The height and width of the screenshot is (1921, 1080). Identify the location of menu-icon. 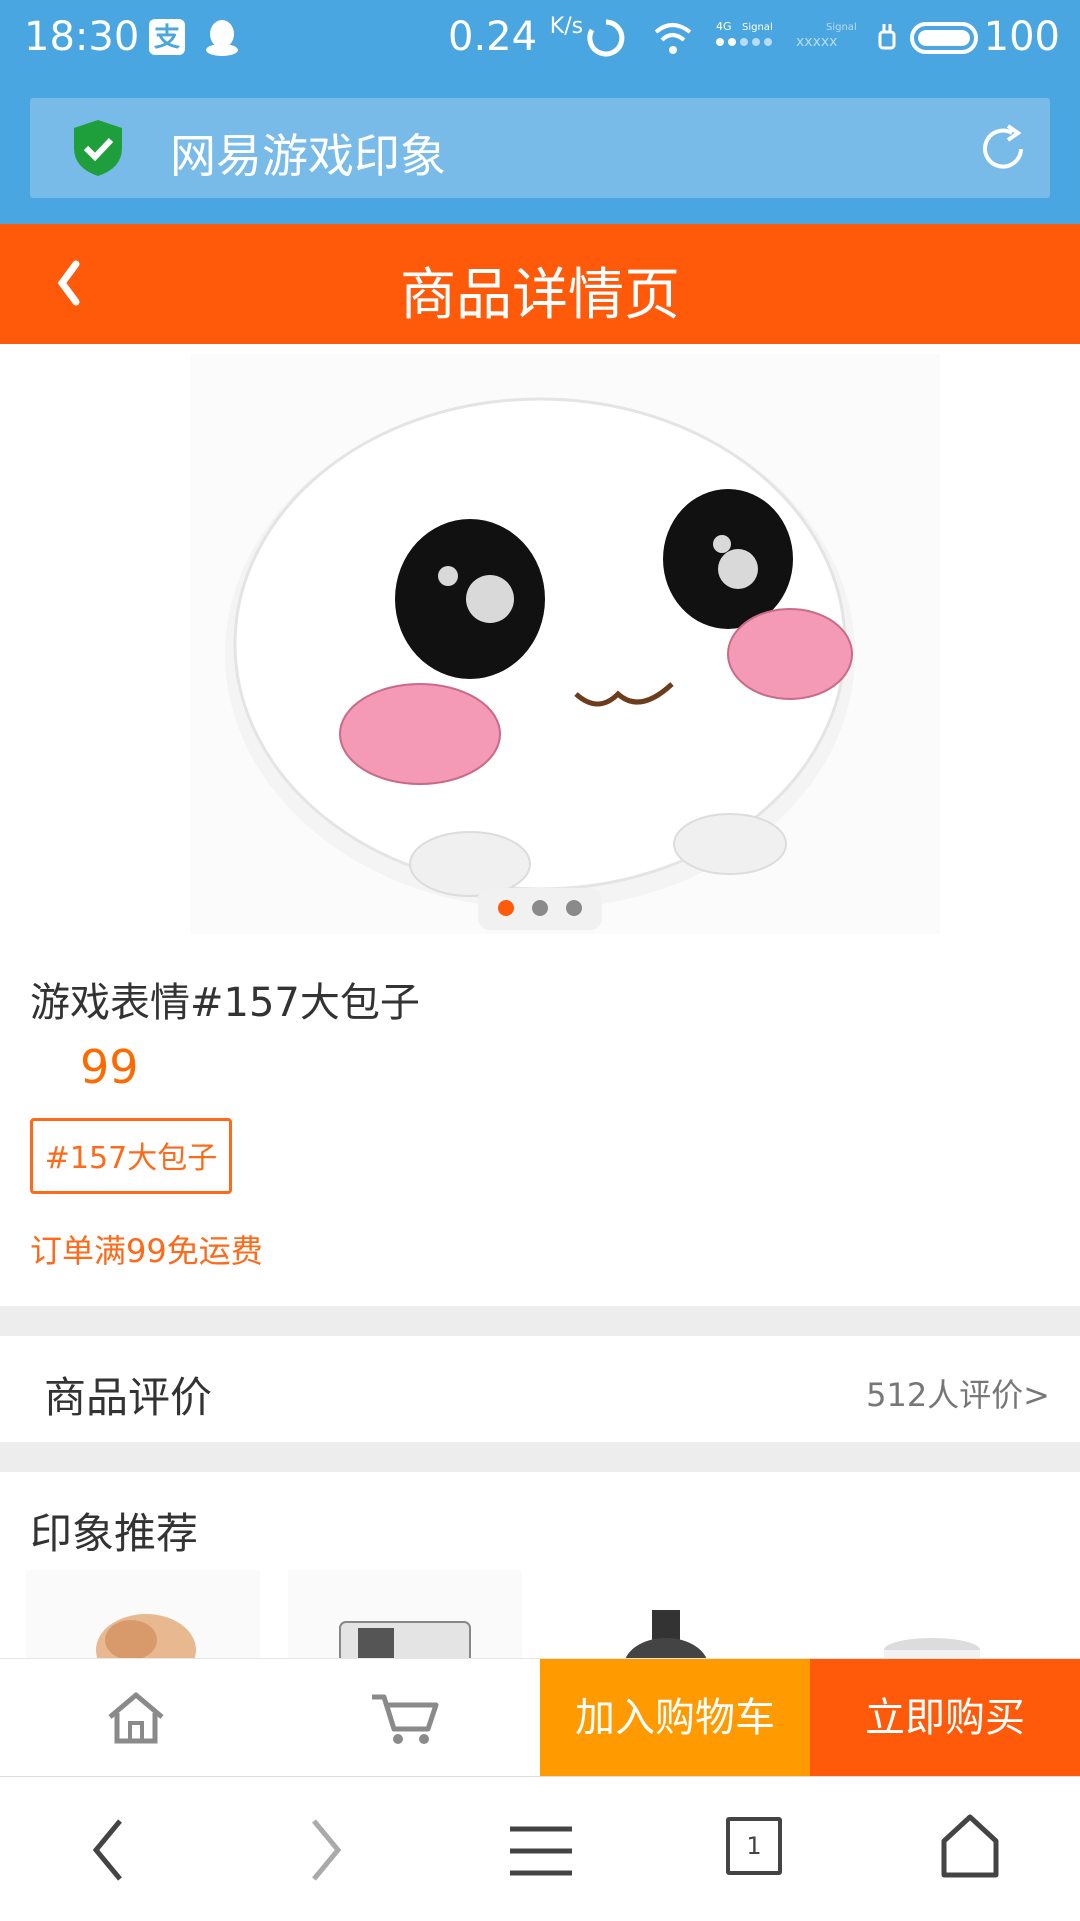
(541, 1853).